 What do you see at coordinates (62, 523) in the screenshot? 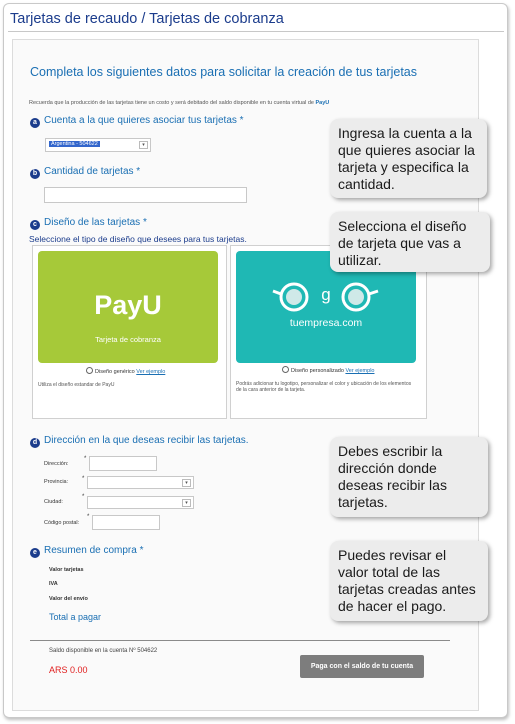
I see `codigo-postal-label: Código postal:` at bounding box center [62, 523].